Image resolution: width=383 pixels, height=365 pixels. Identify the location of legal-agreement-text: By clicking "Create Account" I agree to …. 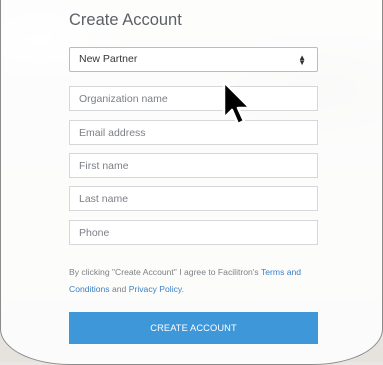
(193, 281).